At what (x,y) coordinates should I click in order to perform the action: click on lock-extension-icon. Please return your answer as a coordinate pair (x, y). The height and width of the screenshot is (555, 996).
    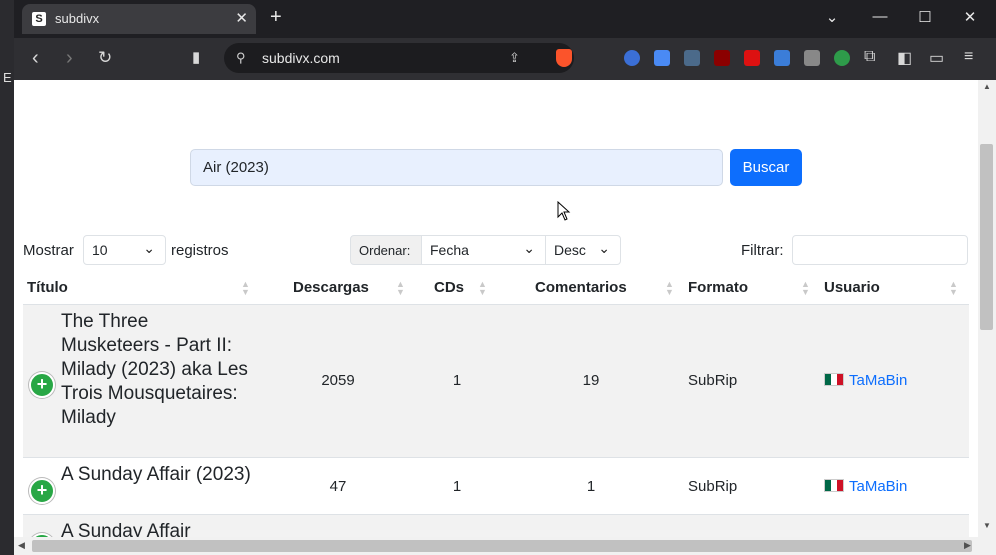
    Looking at the image, I should click on (752, 58).